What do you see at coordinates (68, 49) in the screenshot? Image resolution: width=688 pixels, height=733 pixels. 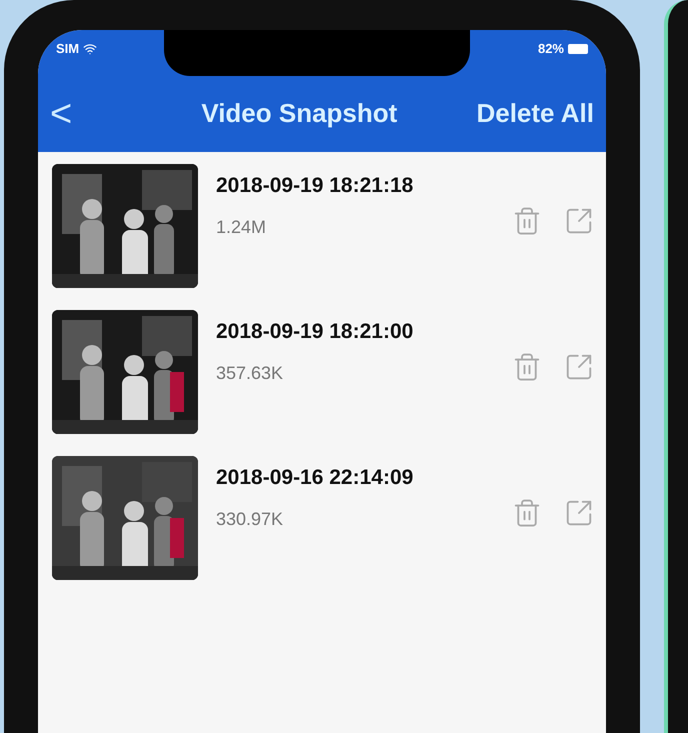 I see `carrier-label: SIM` at bounding box center [68, 49].